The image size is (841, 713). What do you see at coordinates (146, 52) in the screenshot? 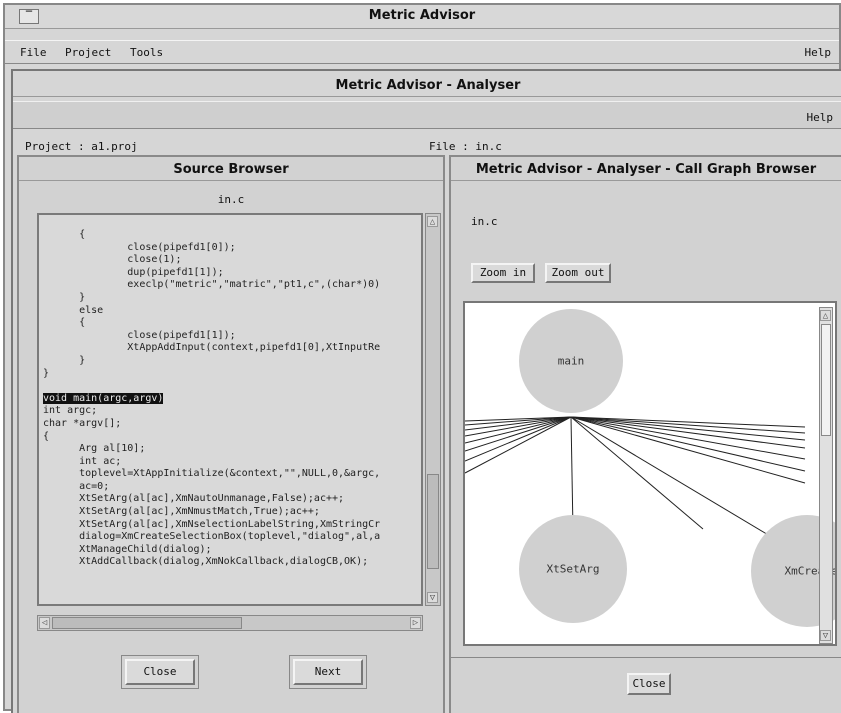
I see `menu-tools: Tools` at bounding box center [146, 52].